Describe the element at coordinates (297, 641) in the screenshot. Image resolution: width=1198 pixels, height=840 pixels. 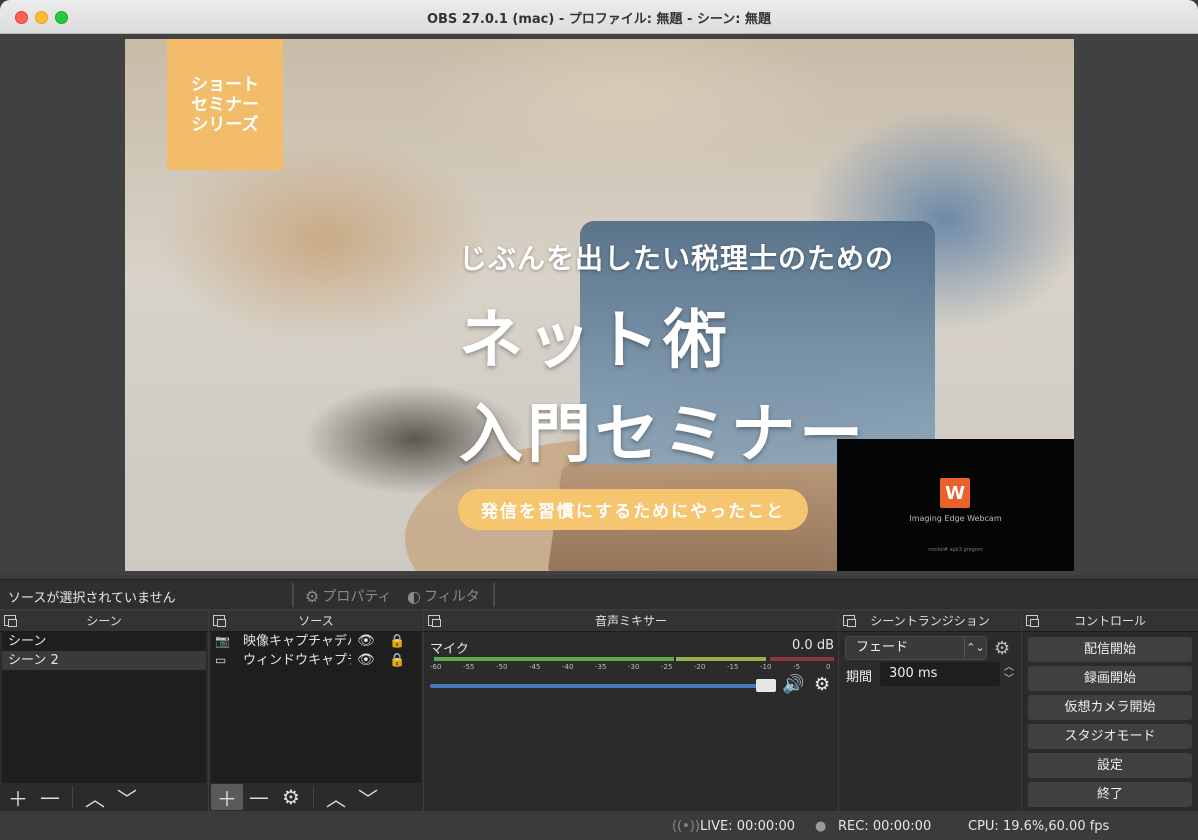
I see `source-name: 映像キャプチャデバイス` at that location.